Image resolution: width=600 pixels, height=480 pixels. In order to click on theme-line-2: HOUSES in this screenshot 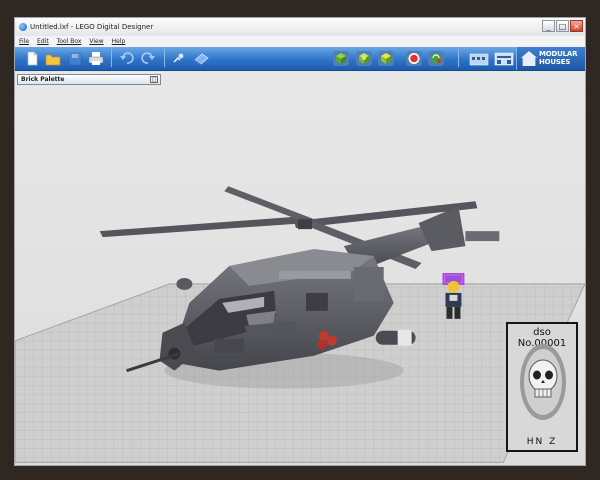, I will do `click(555, 62)`.